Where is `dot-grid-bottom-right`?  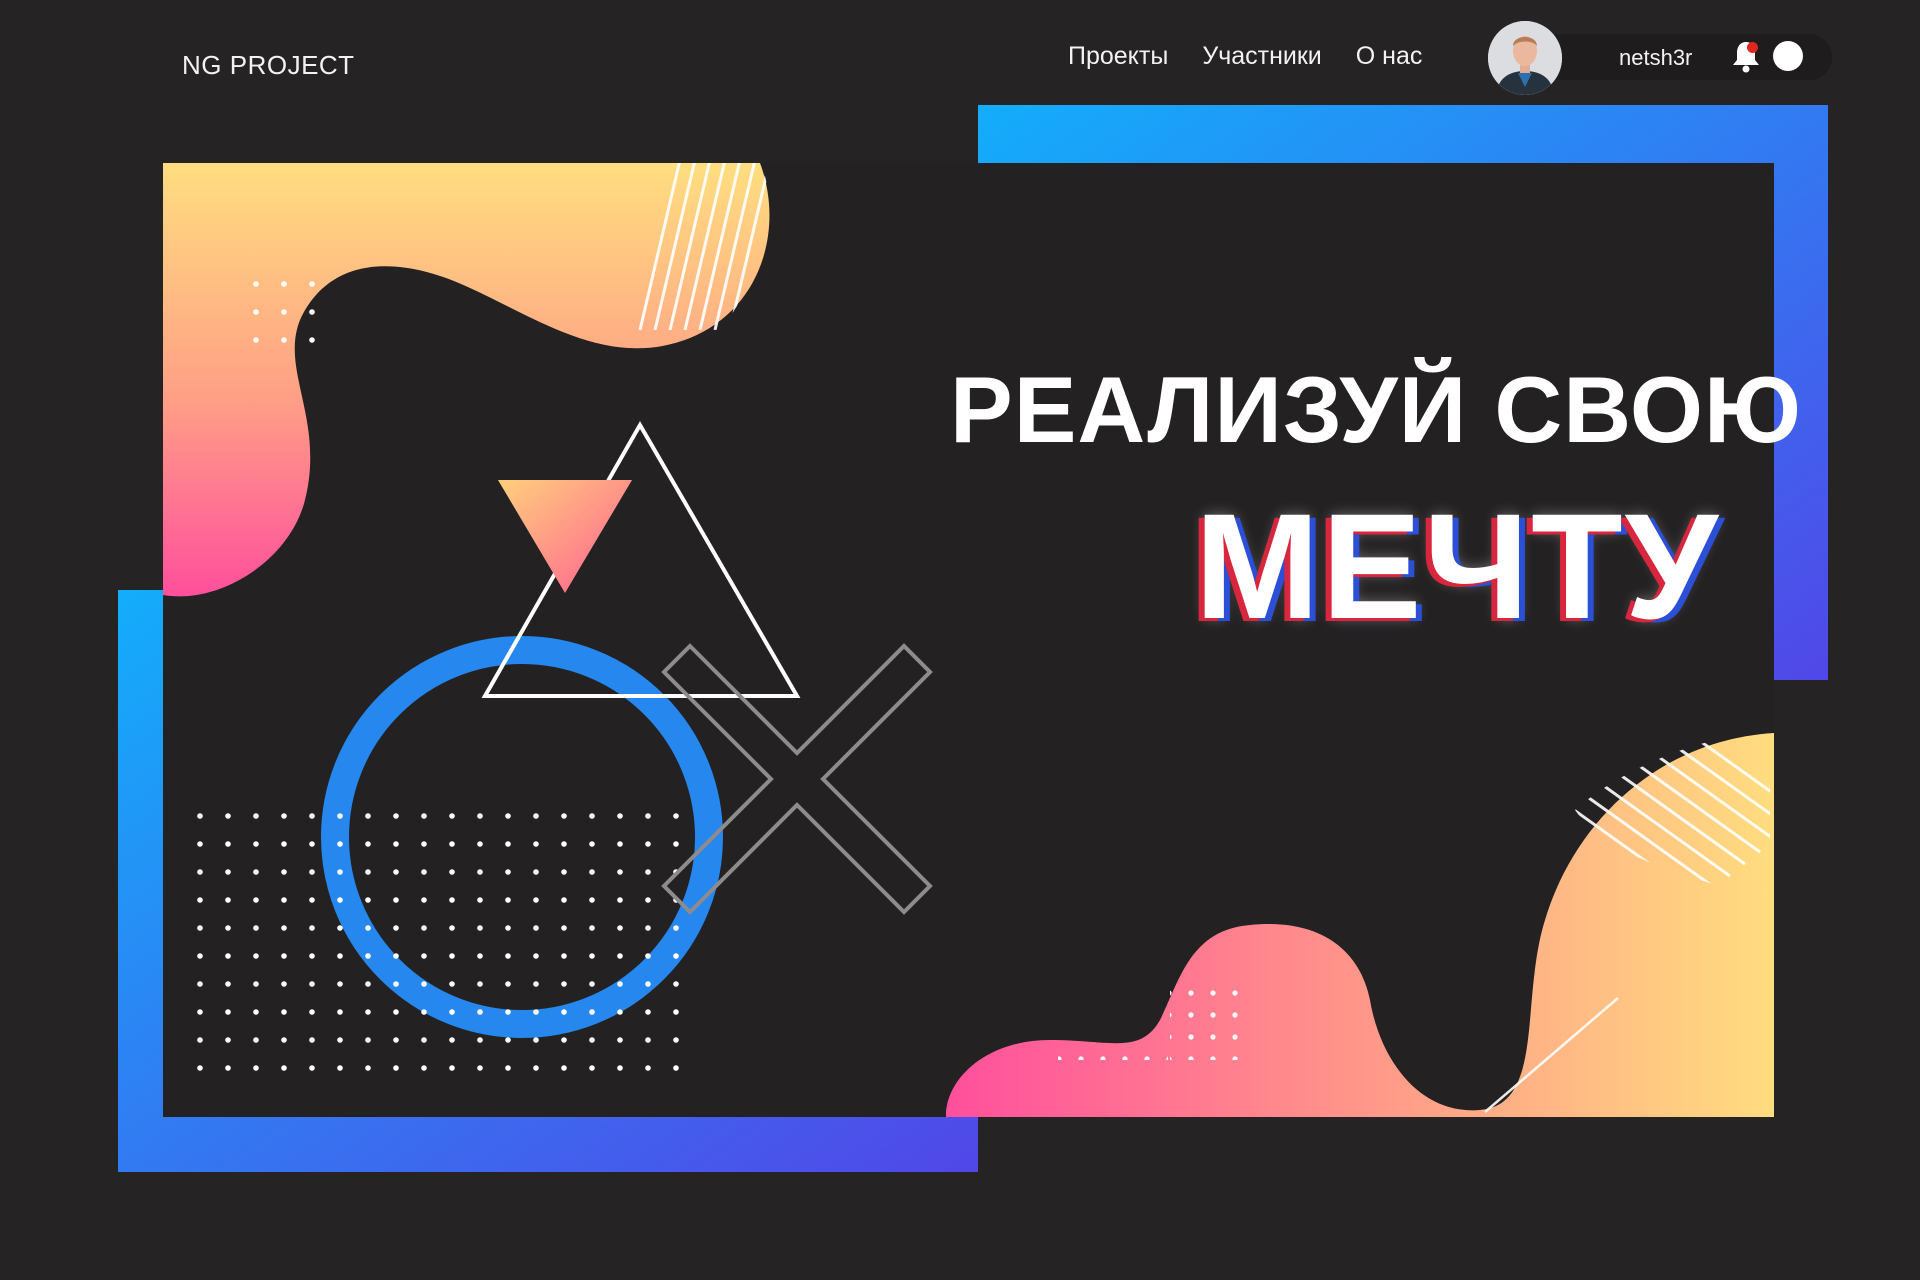
dot-grid-bottom-right is located at coordinates (1205, 1020).